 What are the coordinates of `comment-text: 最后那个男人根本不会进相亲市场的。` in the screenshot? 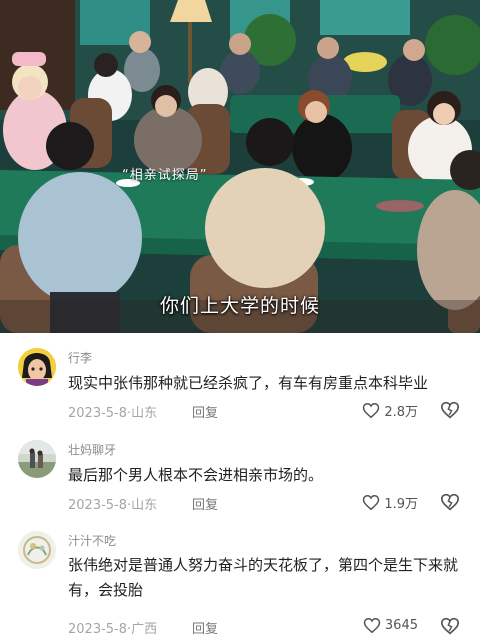 It's located at (196, 475).